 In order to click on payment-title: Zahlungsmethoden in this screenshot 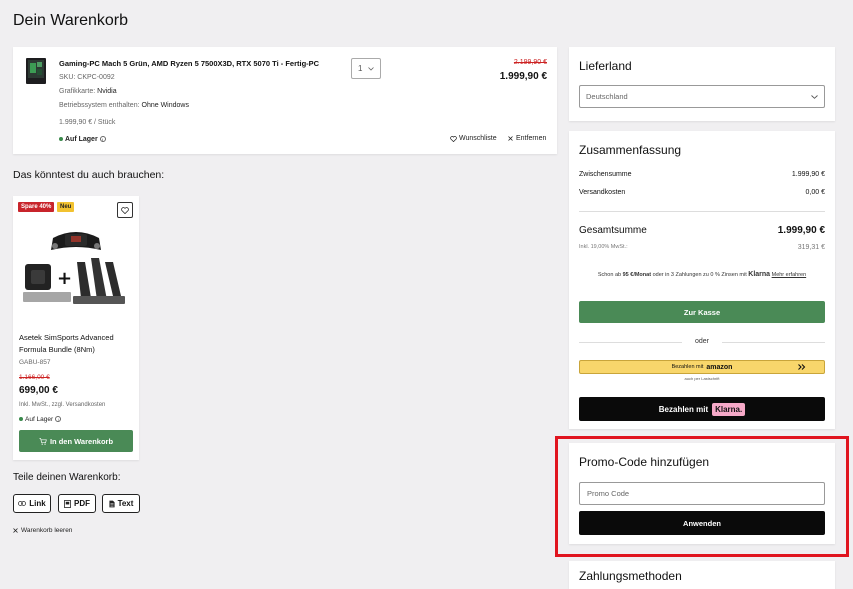, I will do `click(630, 576)`.